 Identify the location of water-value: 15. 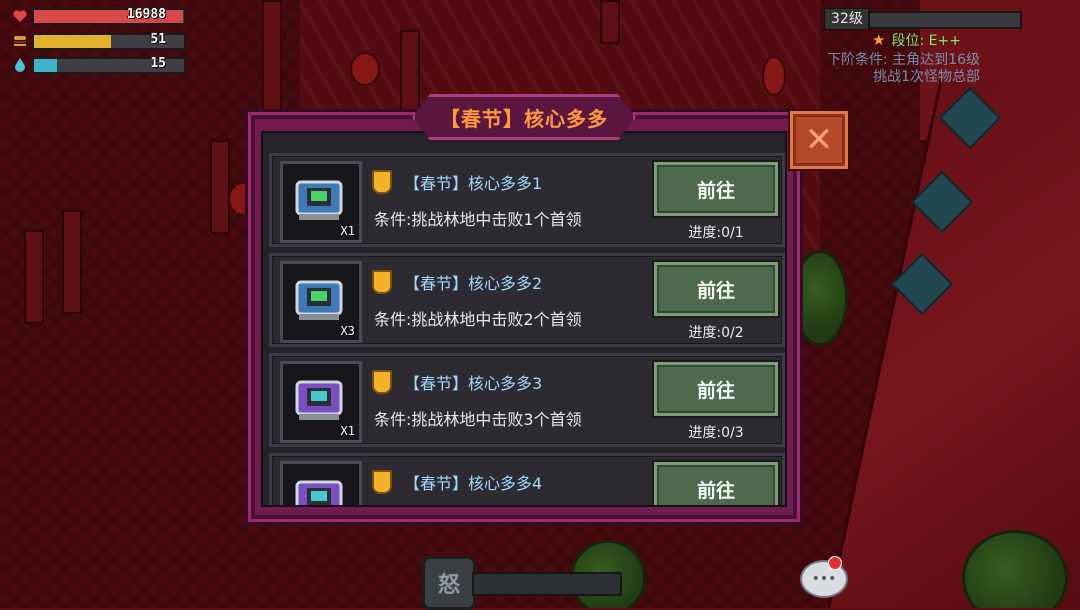
(158, 63).